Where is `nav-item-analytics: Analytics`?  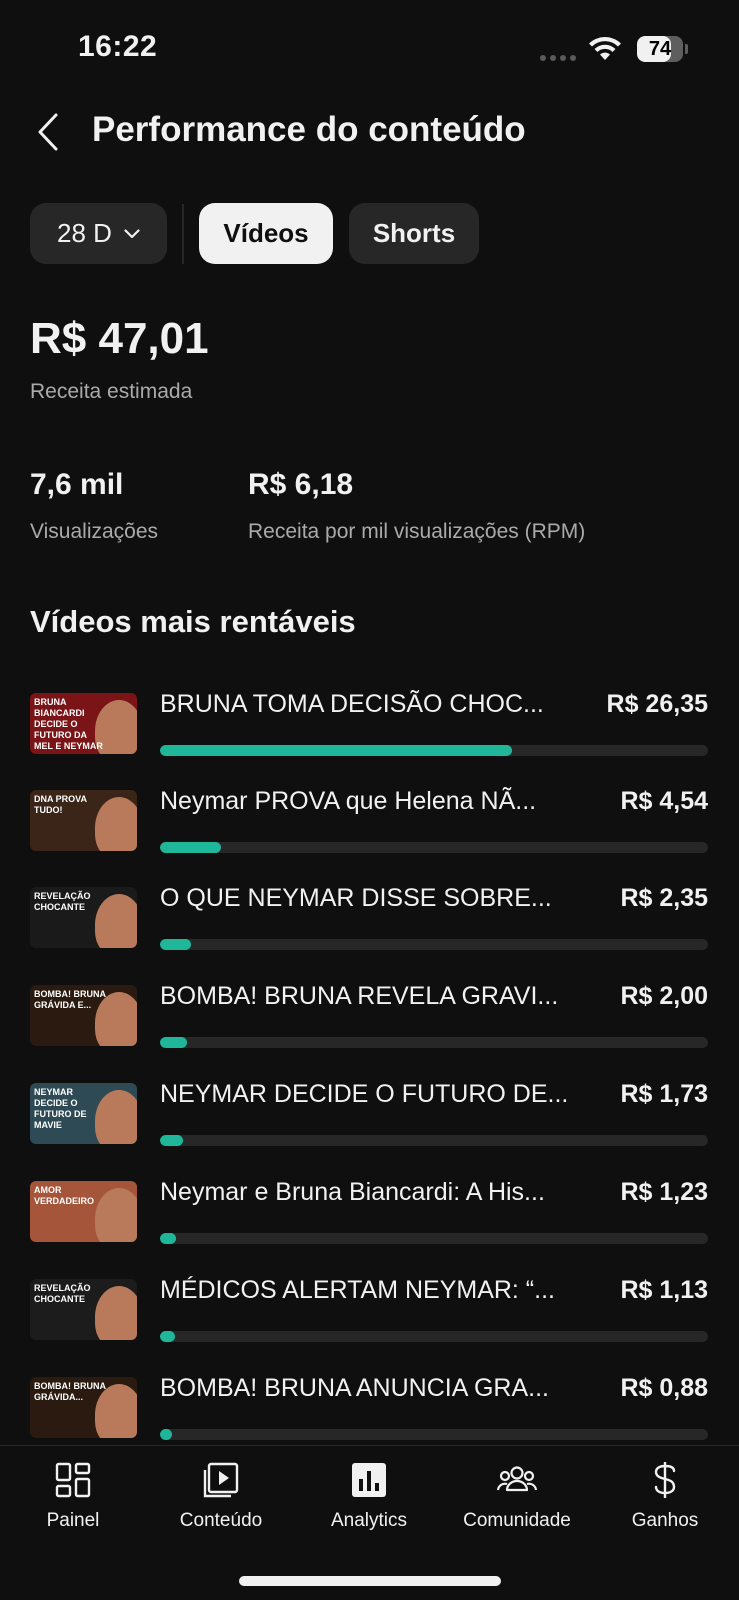
nav-item-analytics: Analytics is located at coordinates (369, 1498).